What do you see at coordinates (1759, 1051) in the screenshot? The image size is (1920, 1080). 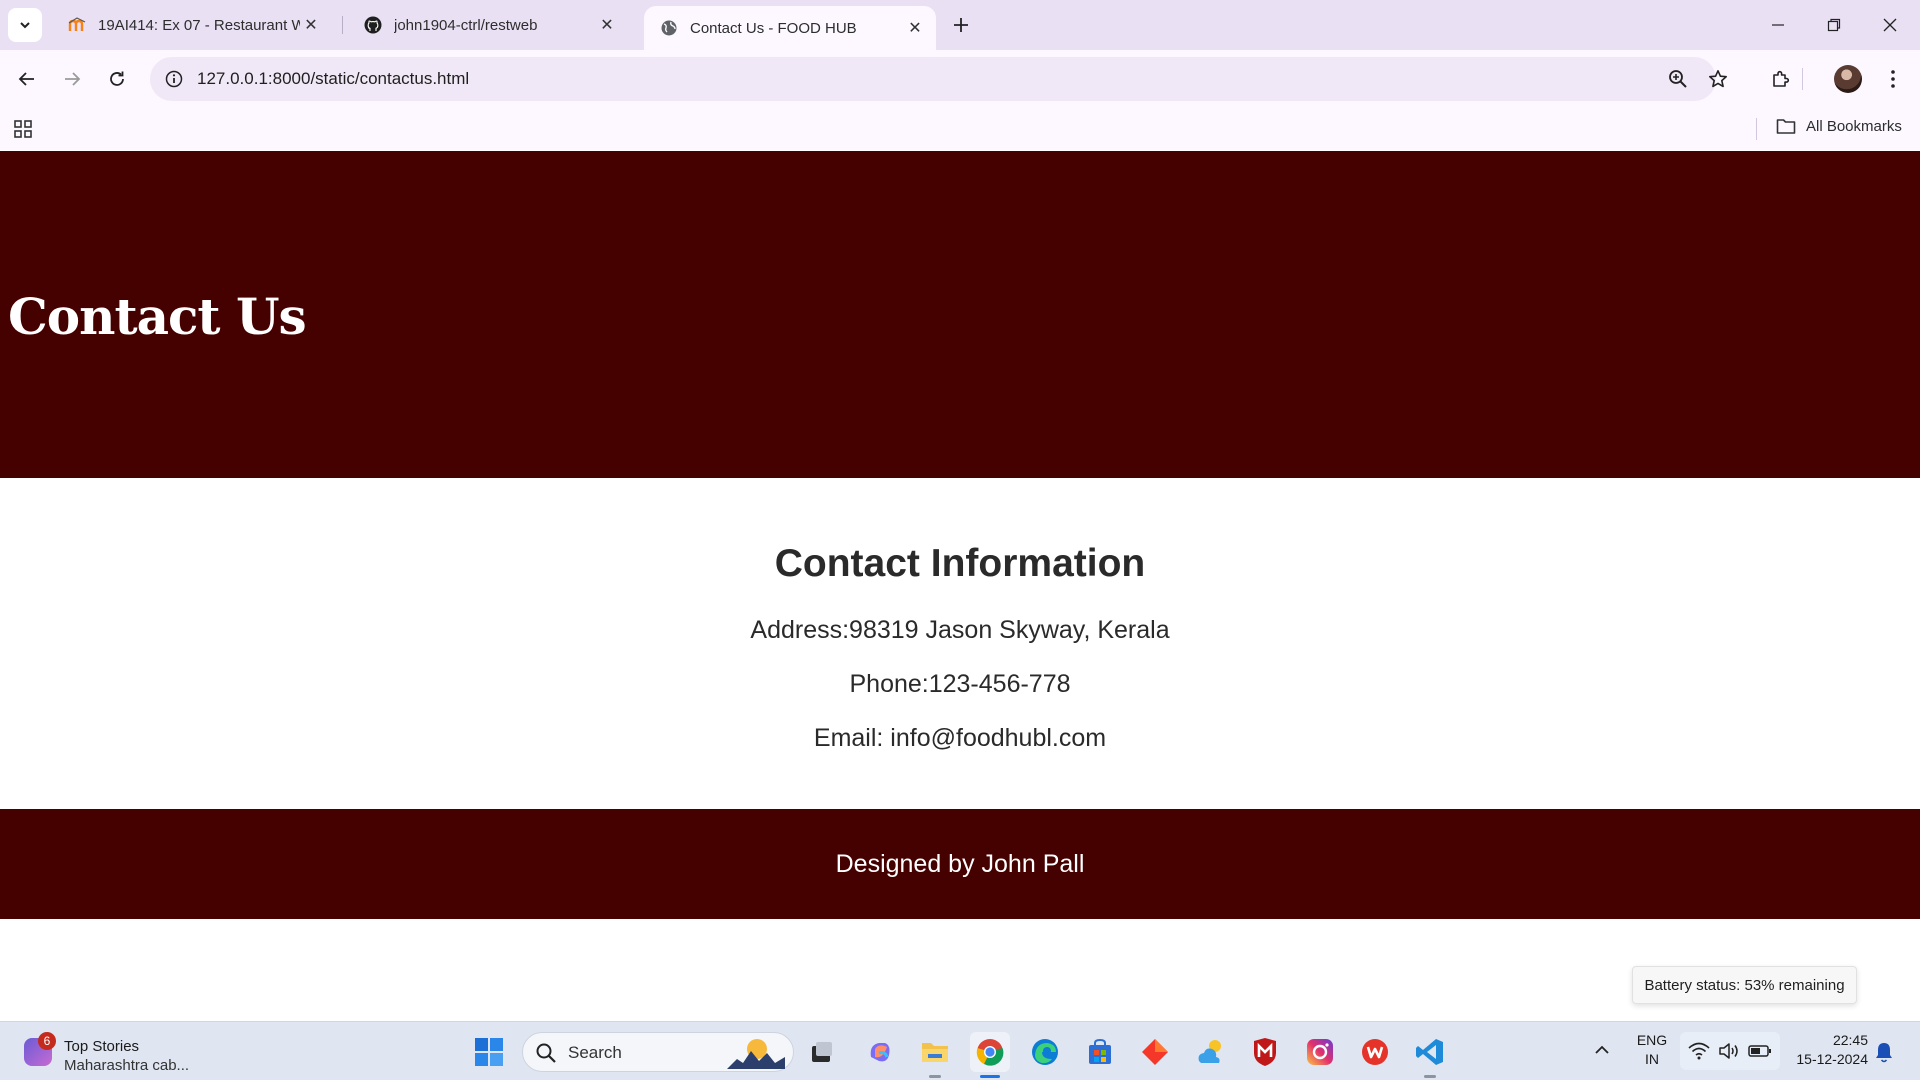 I see `battery-icon` at bounding box center [1759, 1051].